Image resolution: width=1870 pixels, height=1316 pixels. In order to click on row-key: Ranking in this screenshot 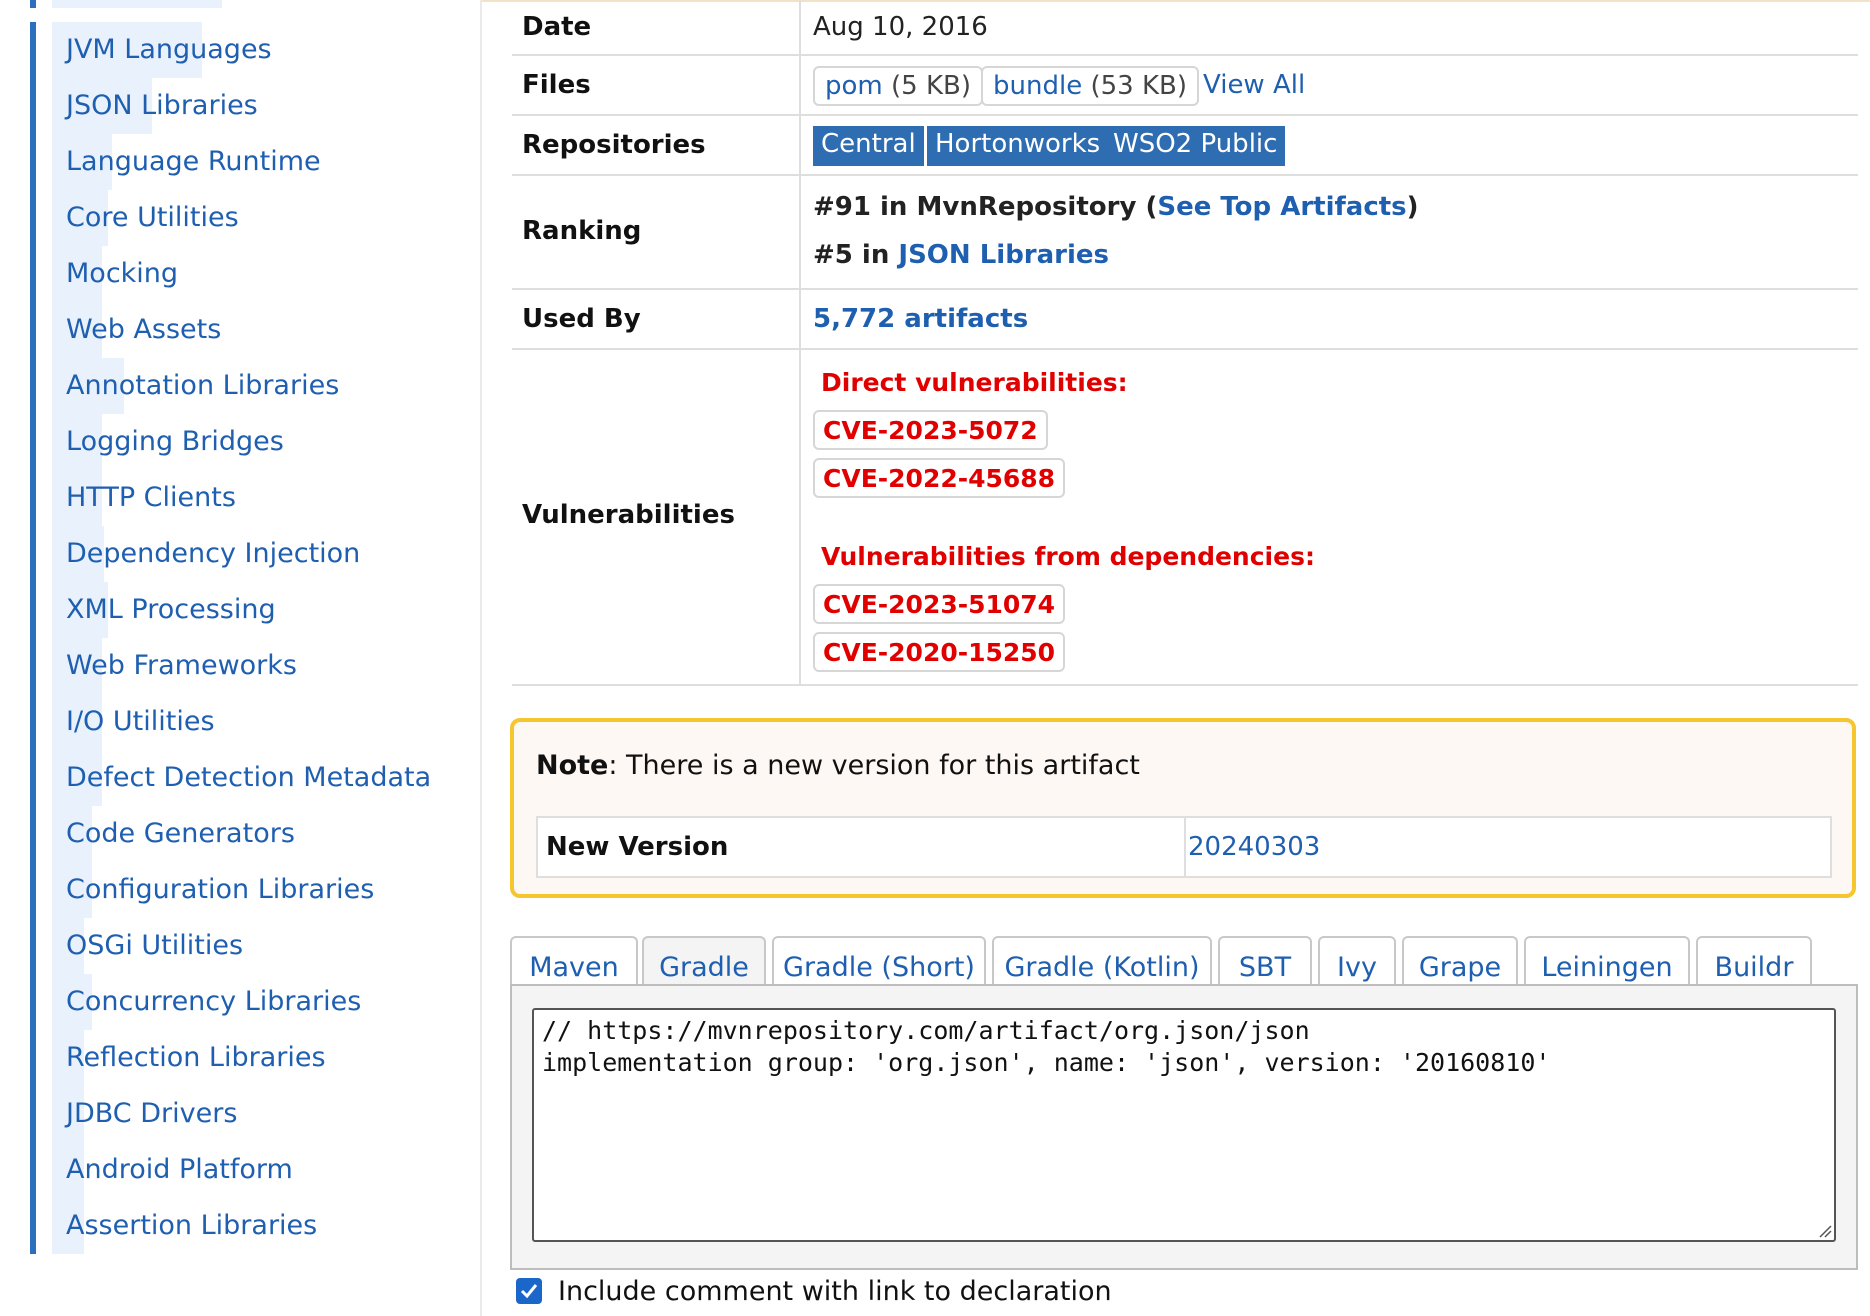, I will do `click(656, 232)`.